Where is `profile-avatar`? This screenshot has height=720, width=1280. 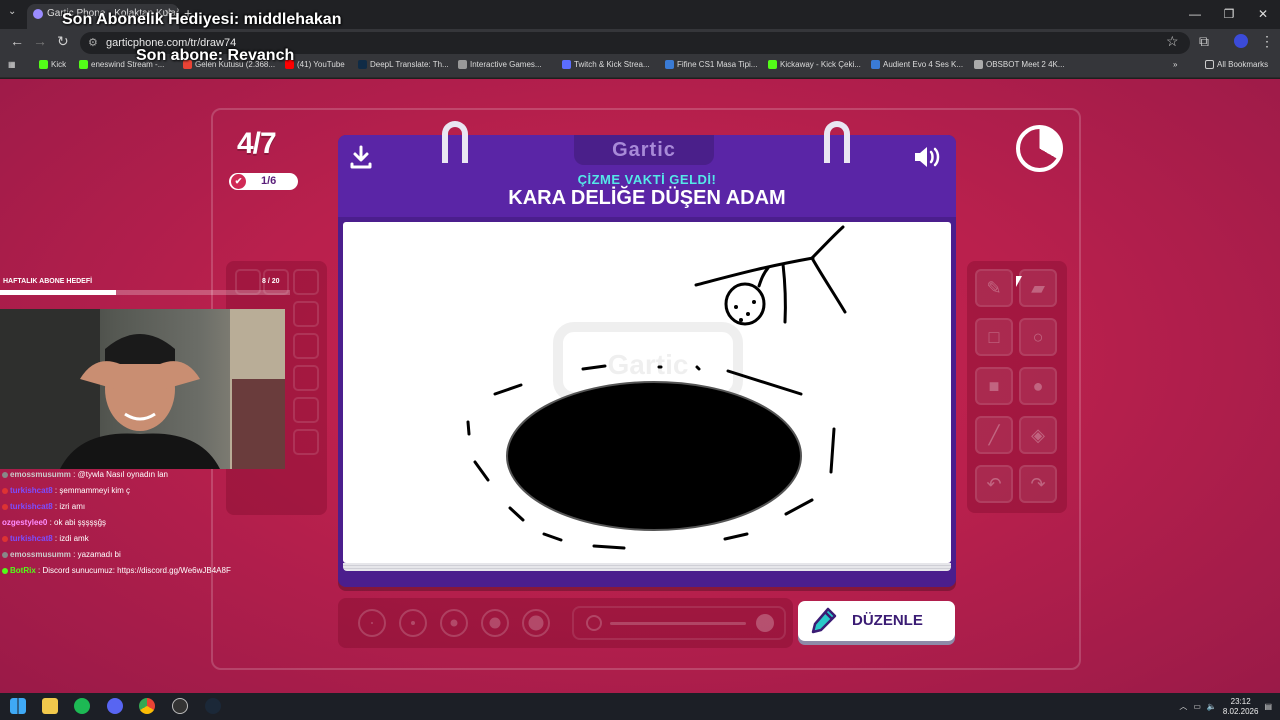
profile-avatar is located at coordinates (1241, 41).